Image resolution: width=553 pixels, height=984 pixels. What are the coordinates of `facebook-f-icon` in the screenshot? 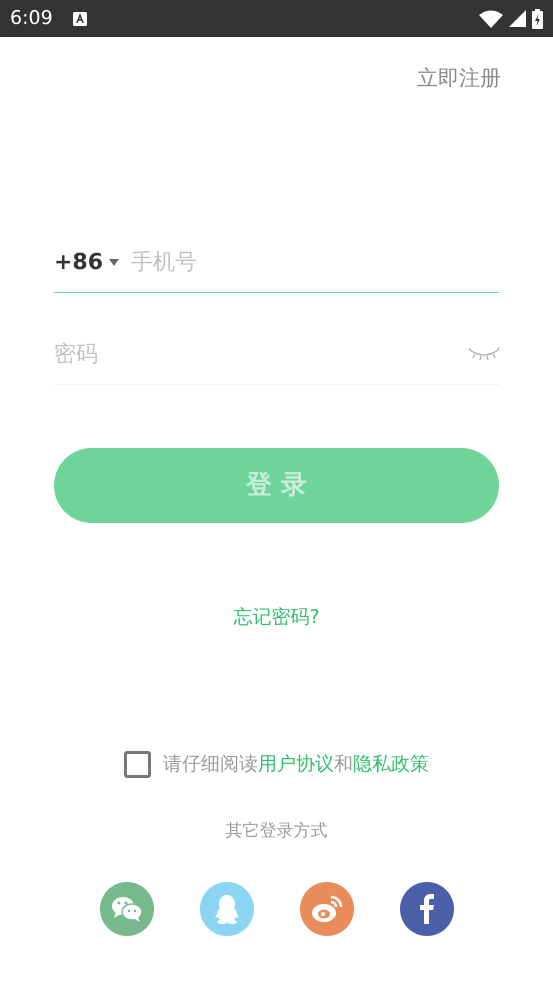 It's located at (426, 909).